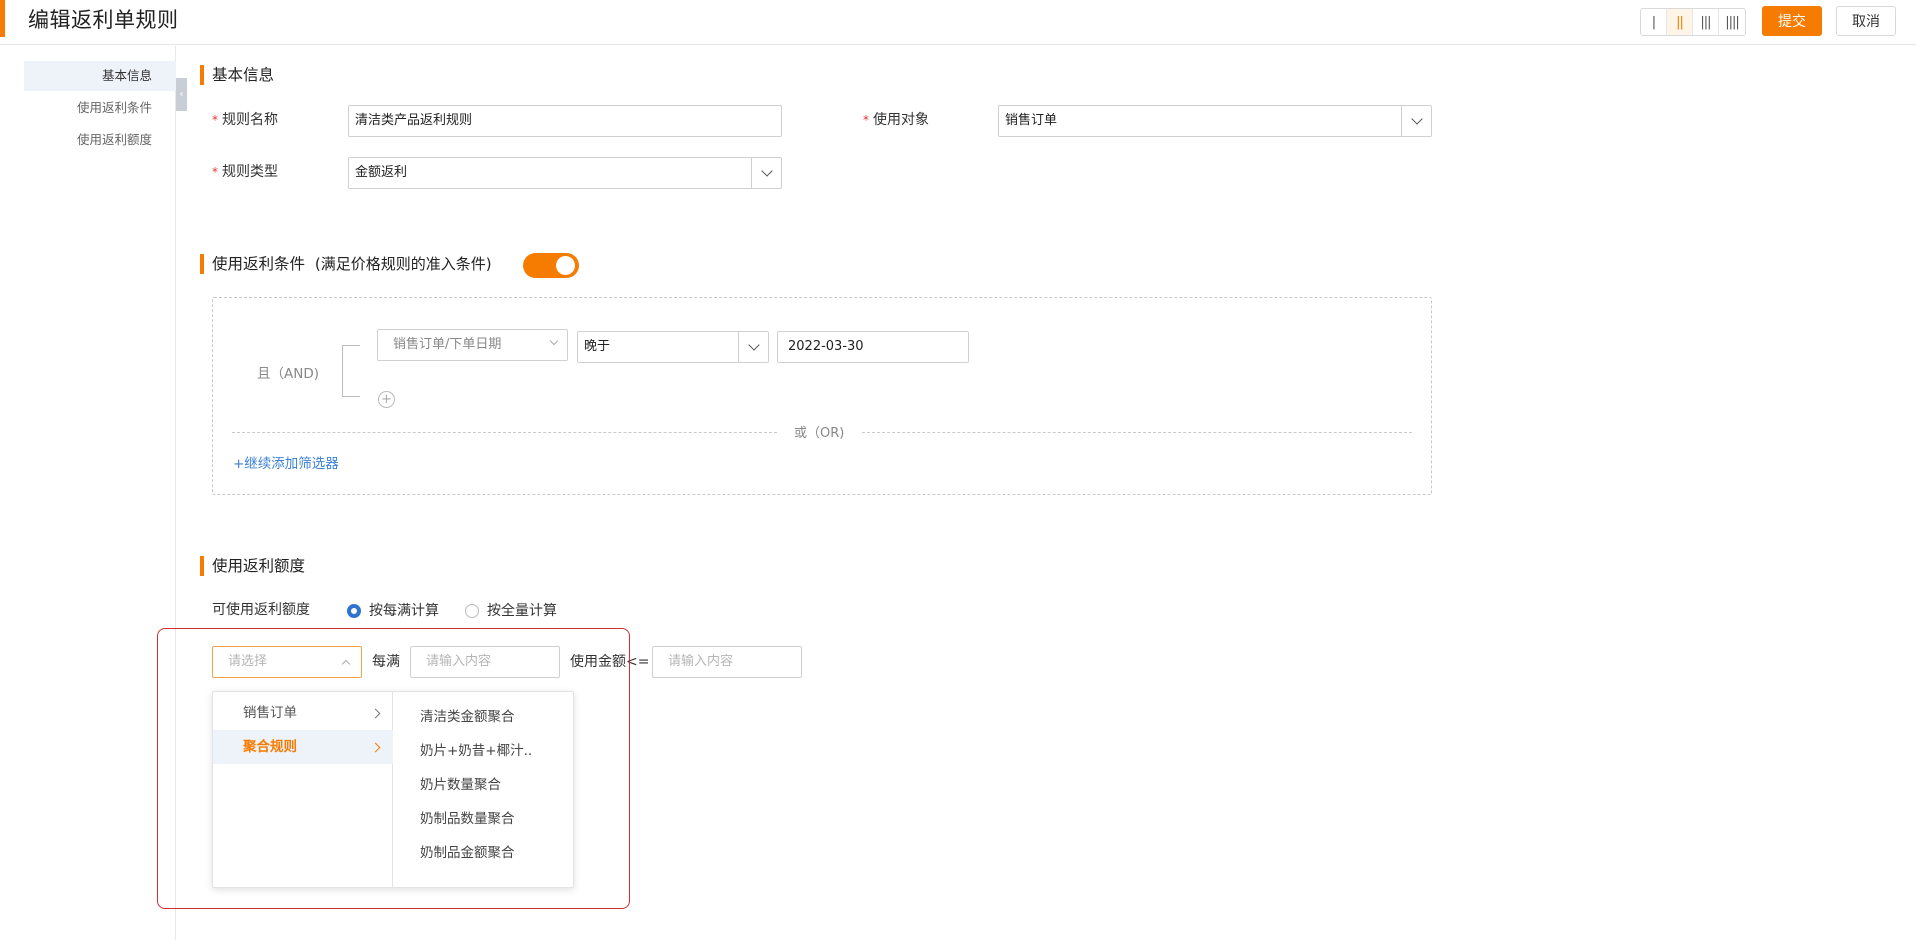 Image resolution: width=1916 pixels, height=940 pixels. I want to click on radio-per-threshold: 按每满计算, so click(393, 611).